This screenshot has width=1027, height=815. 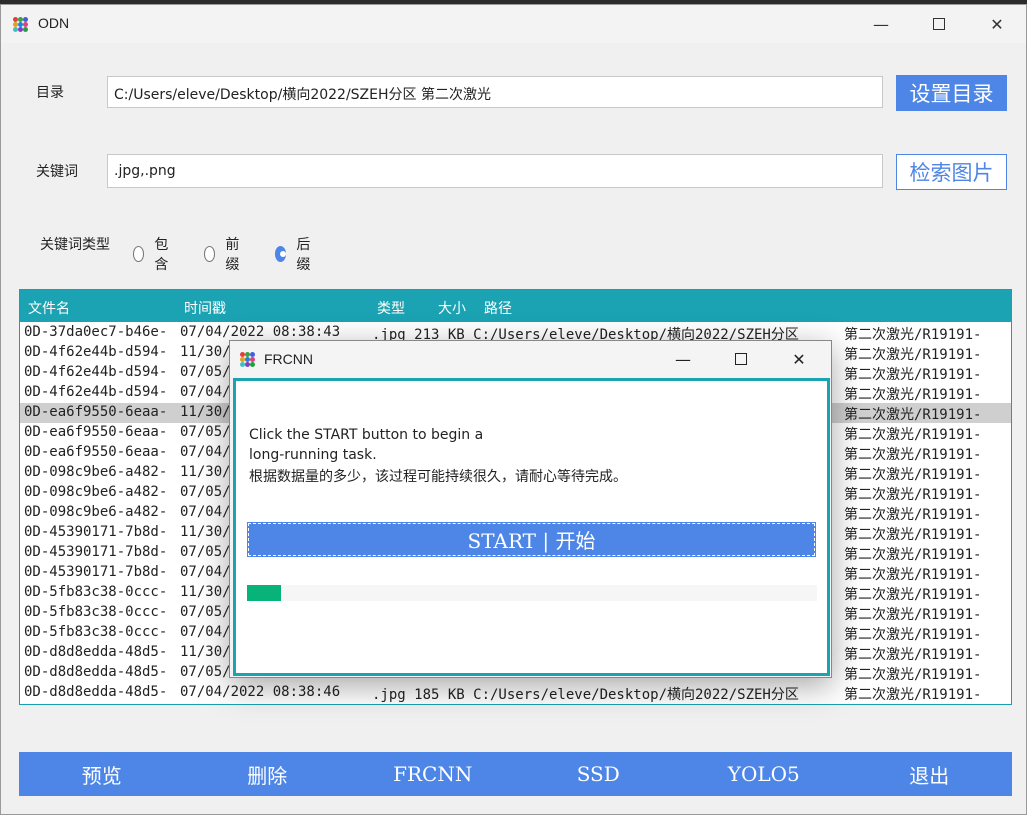 What do you see at coordinates (232, 255) in the screenshot?
I see `radio-label: 前缀` at bounding box center [232, 255].